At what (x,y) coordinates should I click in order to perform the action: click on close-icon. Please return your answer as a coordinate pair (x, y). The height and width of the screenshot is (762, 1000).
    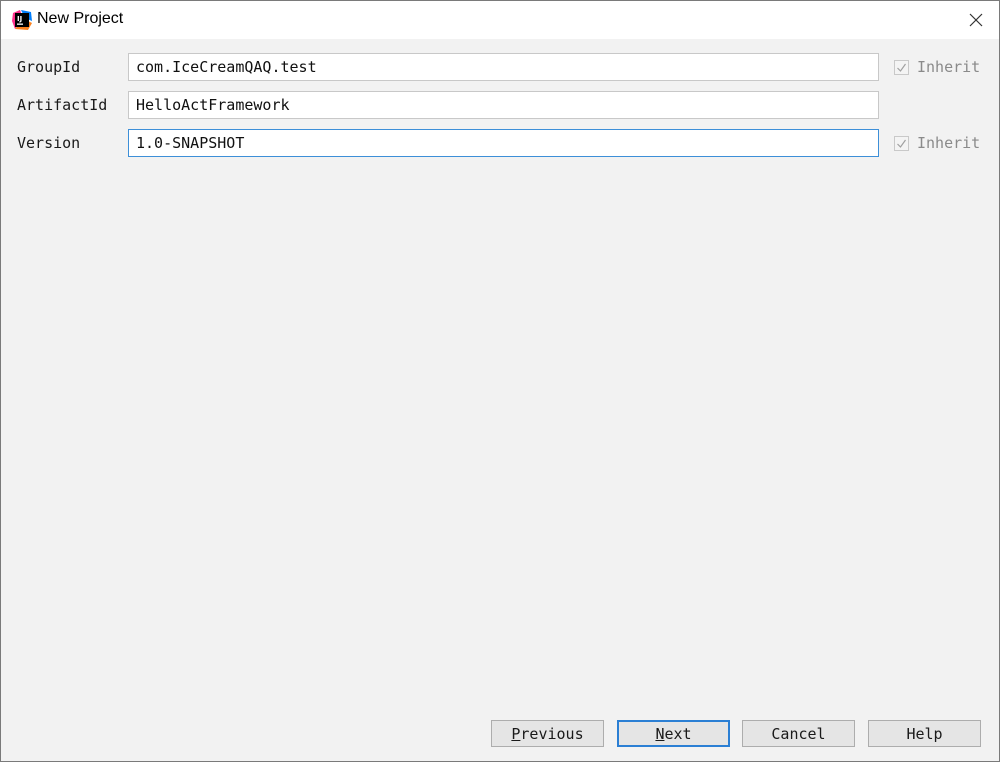
    Looking at the image, I should click on (976, 20).